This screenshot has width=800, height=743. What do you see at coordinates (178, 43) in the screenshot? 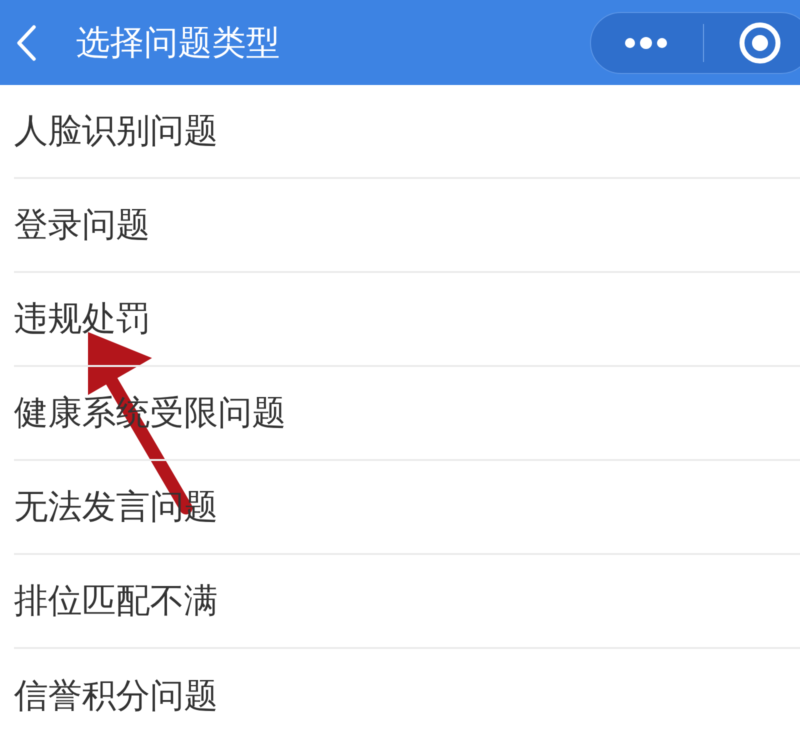
I see `page-title: 选择问题类型` at bounding box center [178, 43].